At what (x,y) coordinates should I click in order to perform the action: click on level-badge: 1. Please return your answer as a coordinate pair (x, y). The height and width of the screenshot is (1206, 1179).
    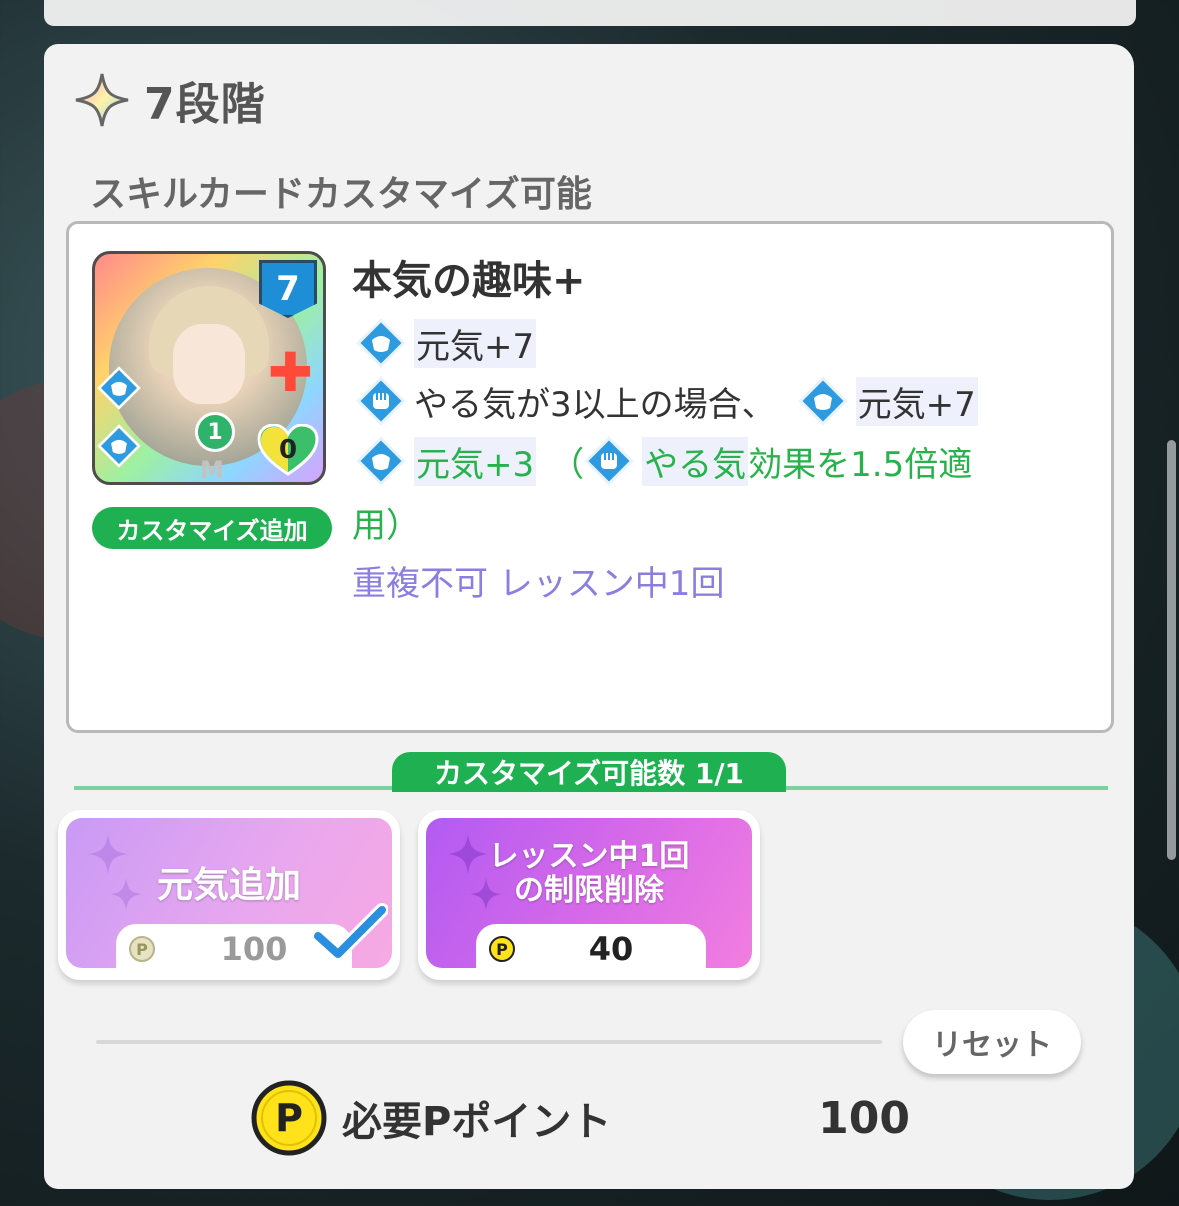
    Looking at the image, I should click on (215, 432).